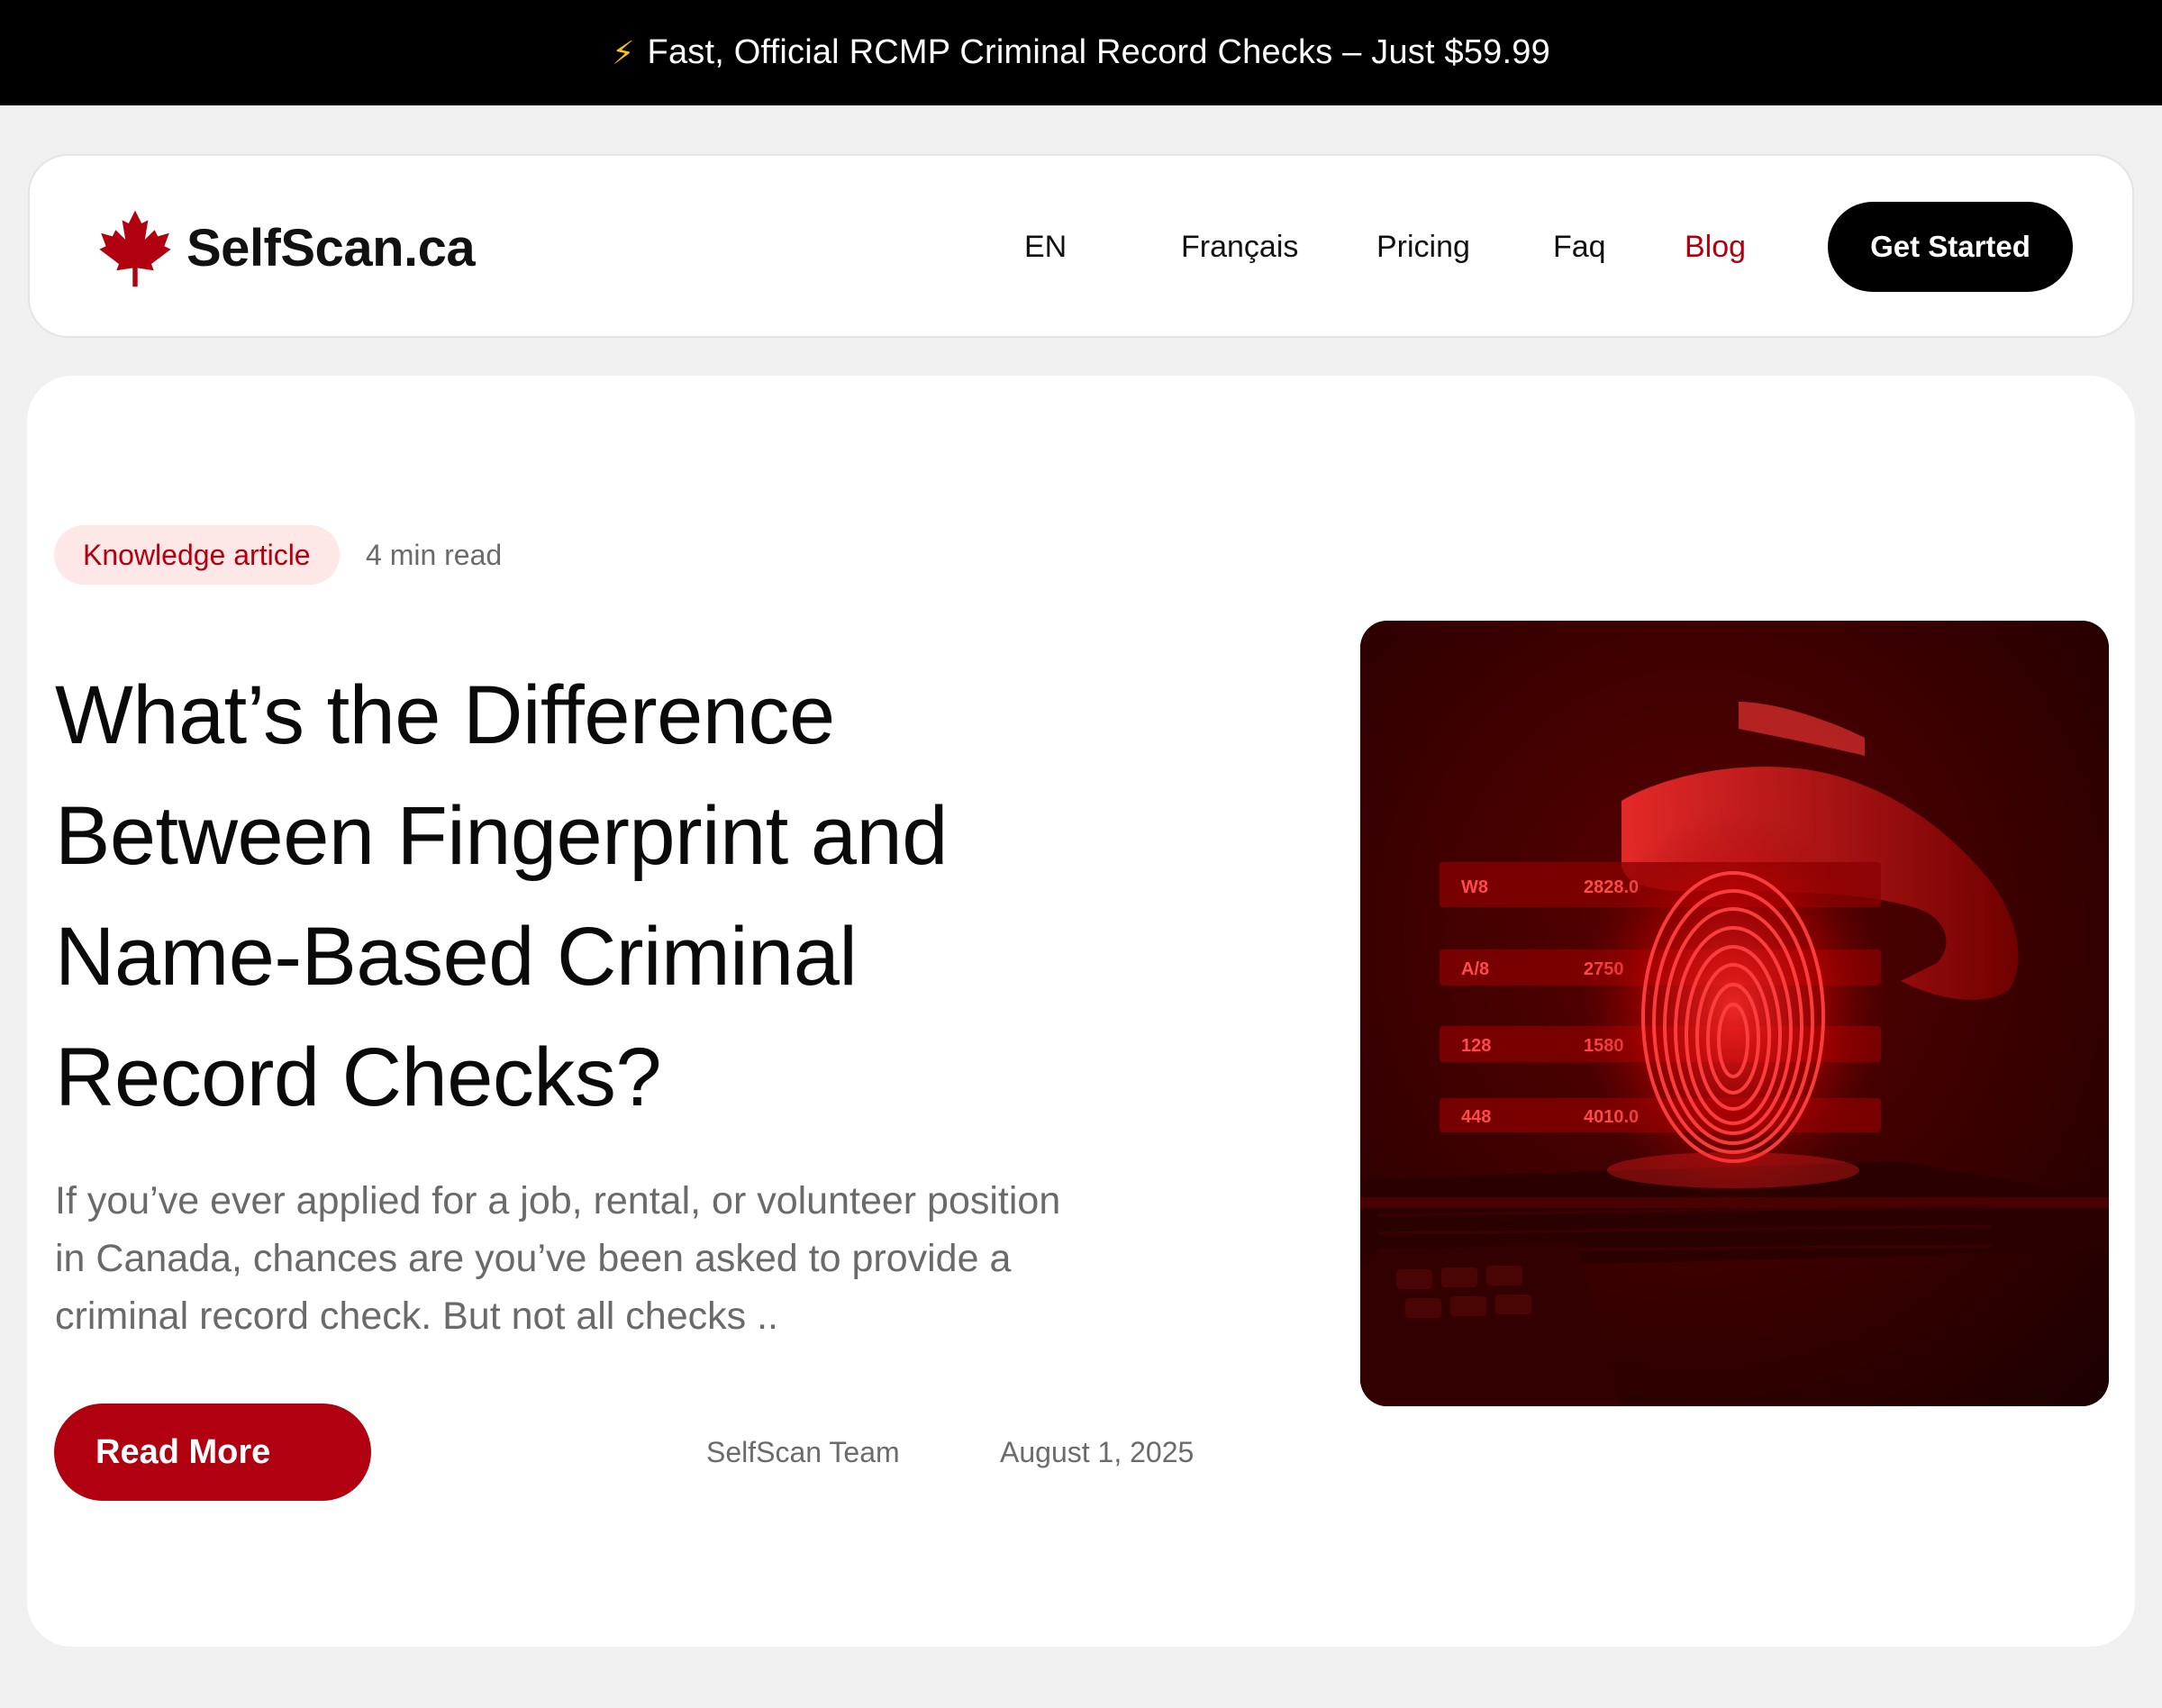 This screenshot has width=2162, height=1708. What do you see at coordinates (1045, 247) in the screenshot?
I see `nav-language-en: EN` at bounding box center [1045, 247].